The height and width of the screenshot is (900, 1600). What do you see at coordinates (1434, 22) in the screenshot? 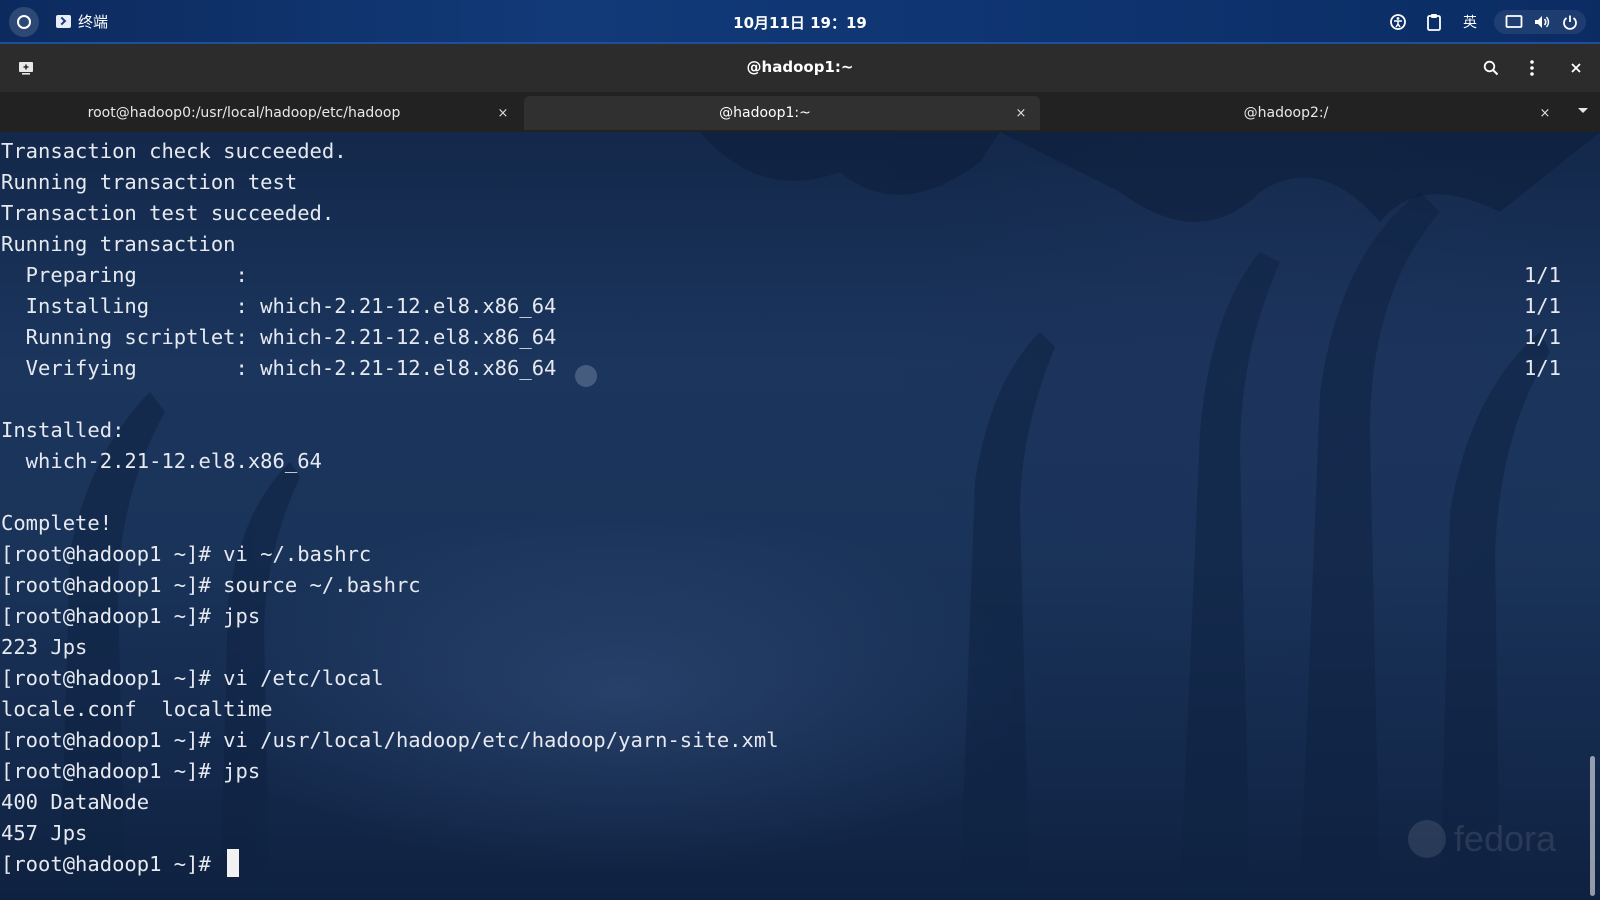
I see `clipboard-icon` at bounding box center [1434, 22].